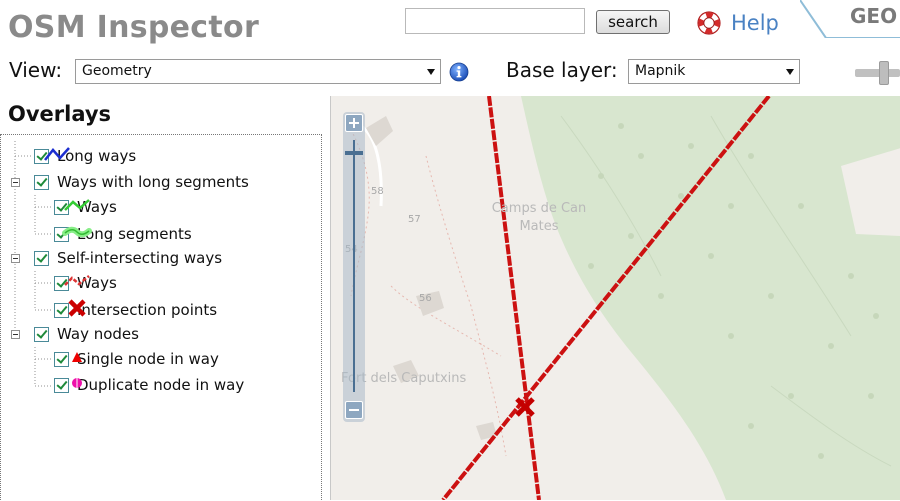 Image resolution: width=900 pixels, height=501 pixels. I want to click on overlay-group-self-intersecting: Self-intersecting ways, so click(128, 258).